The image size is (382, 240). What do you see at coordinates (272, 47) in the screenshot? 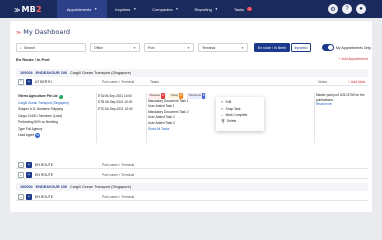
I see `en-route-button: En route / In Berth` at bounding box center [272, 47].